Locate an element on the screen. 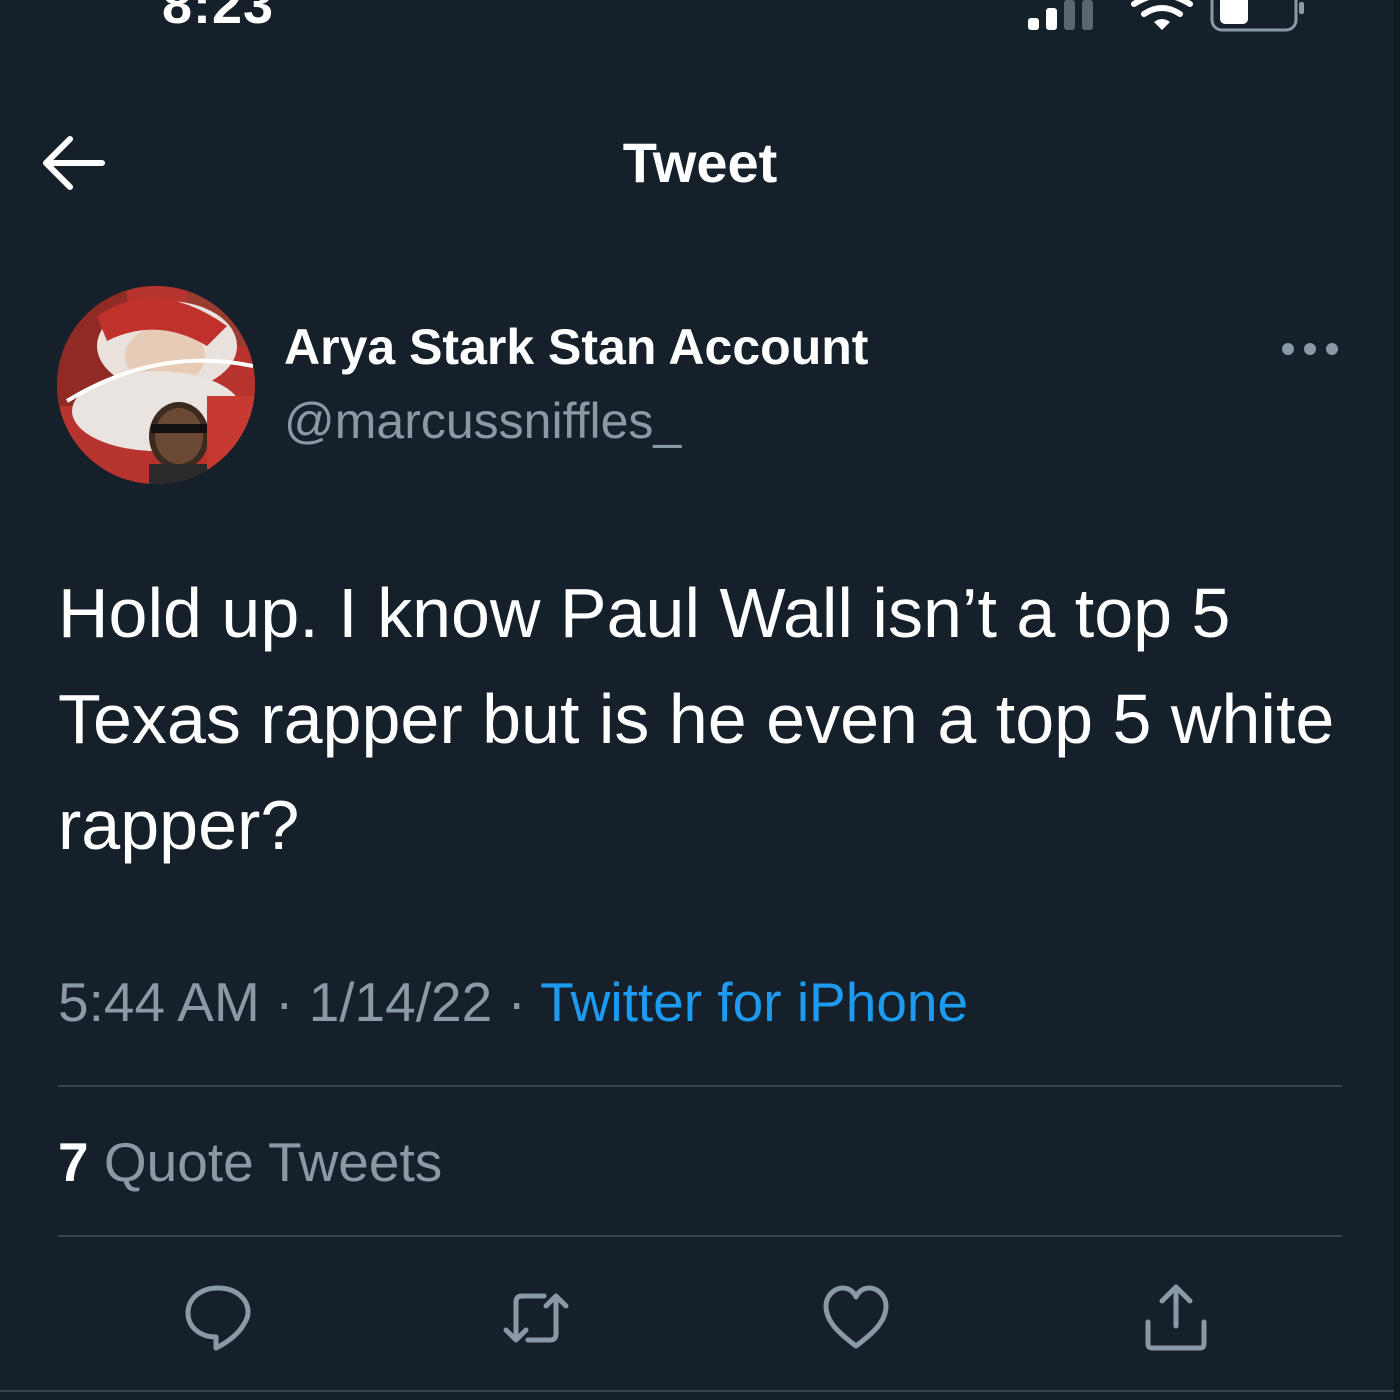 This screenshot has width=1400, height=1400. quote-tweets-label: Quote Tweets is located at coordinates (273, 1162).